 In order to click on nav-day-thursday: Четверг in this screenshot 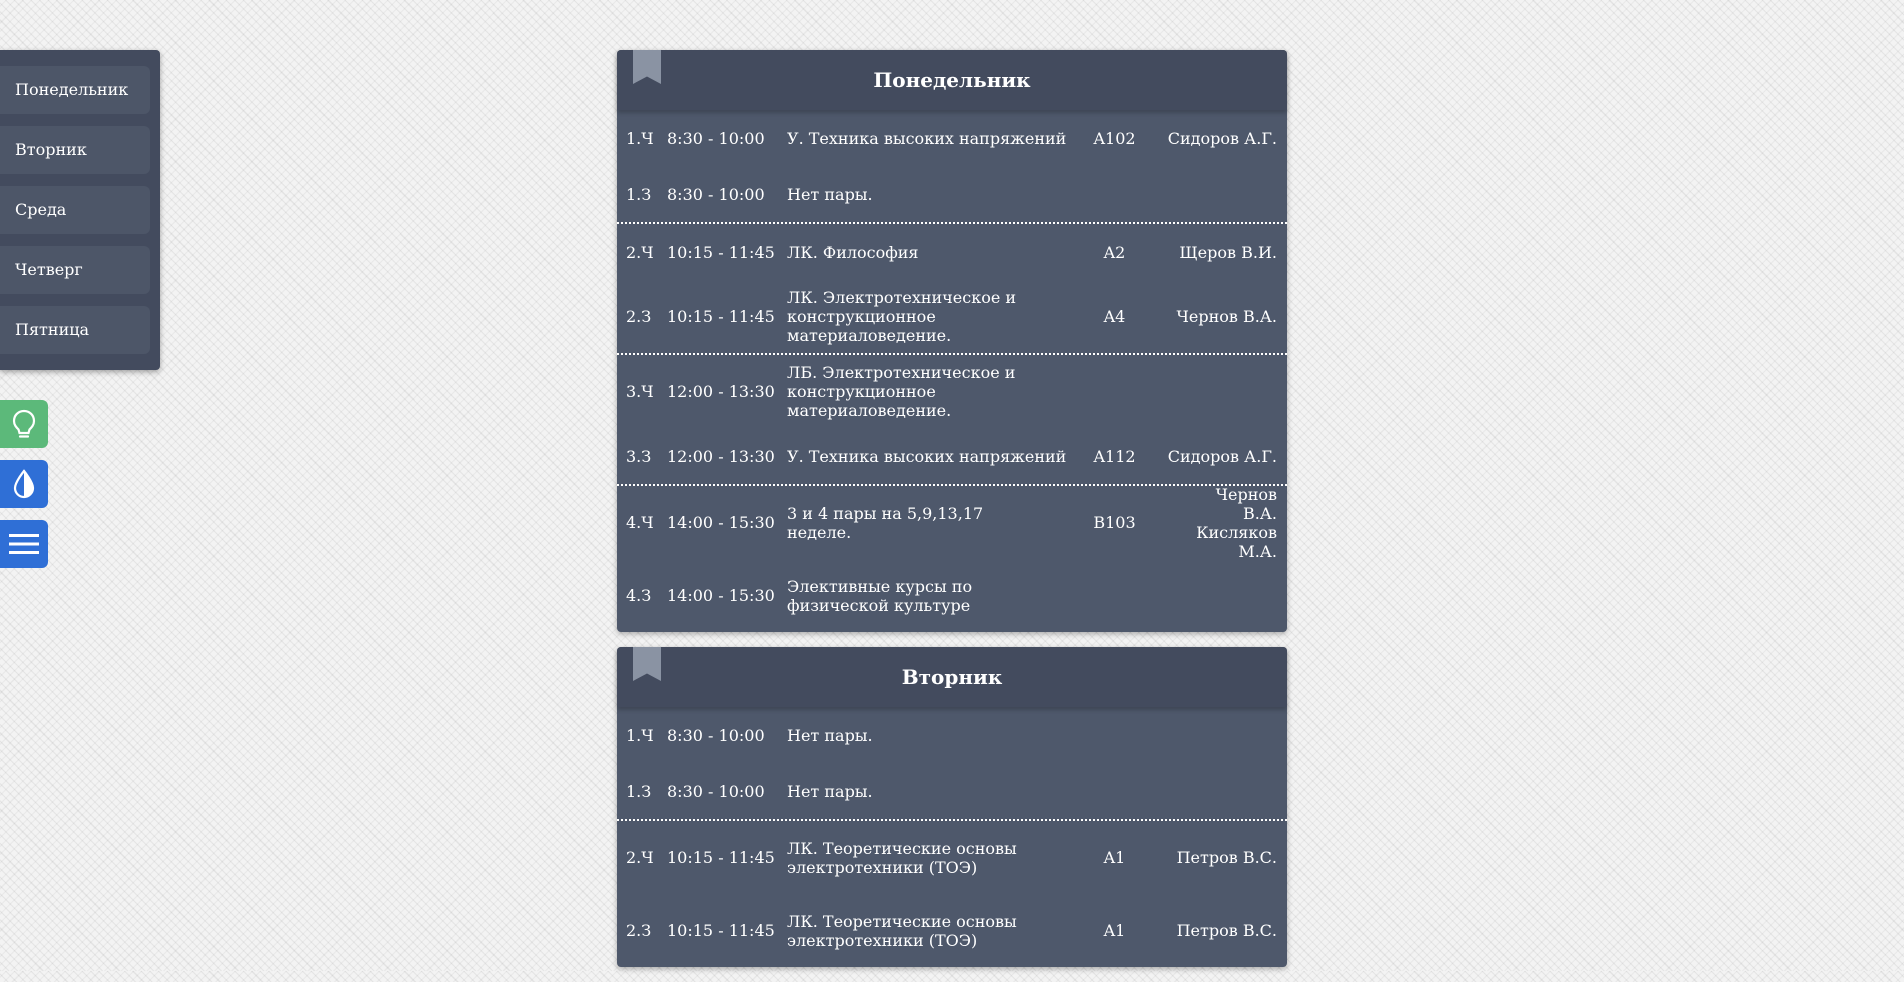, I will do `click(75, 270)`.